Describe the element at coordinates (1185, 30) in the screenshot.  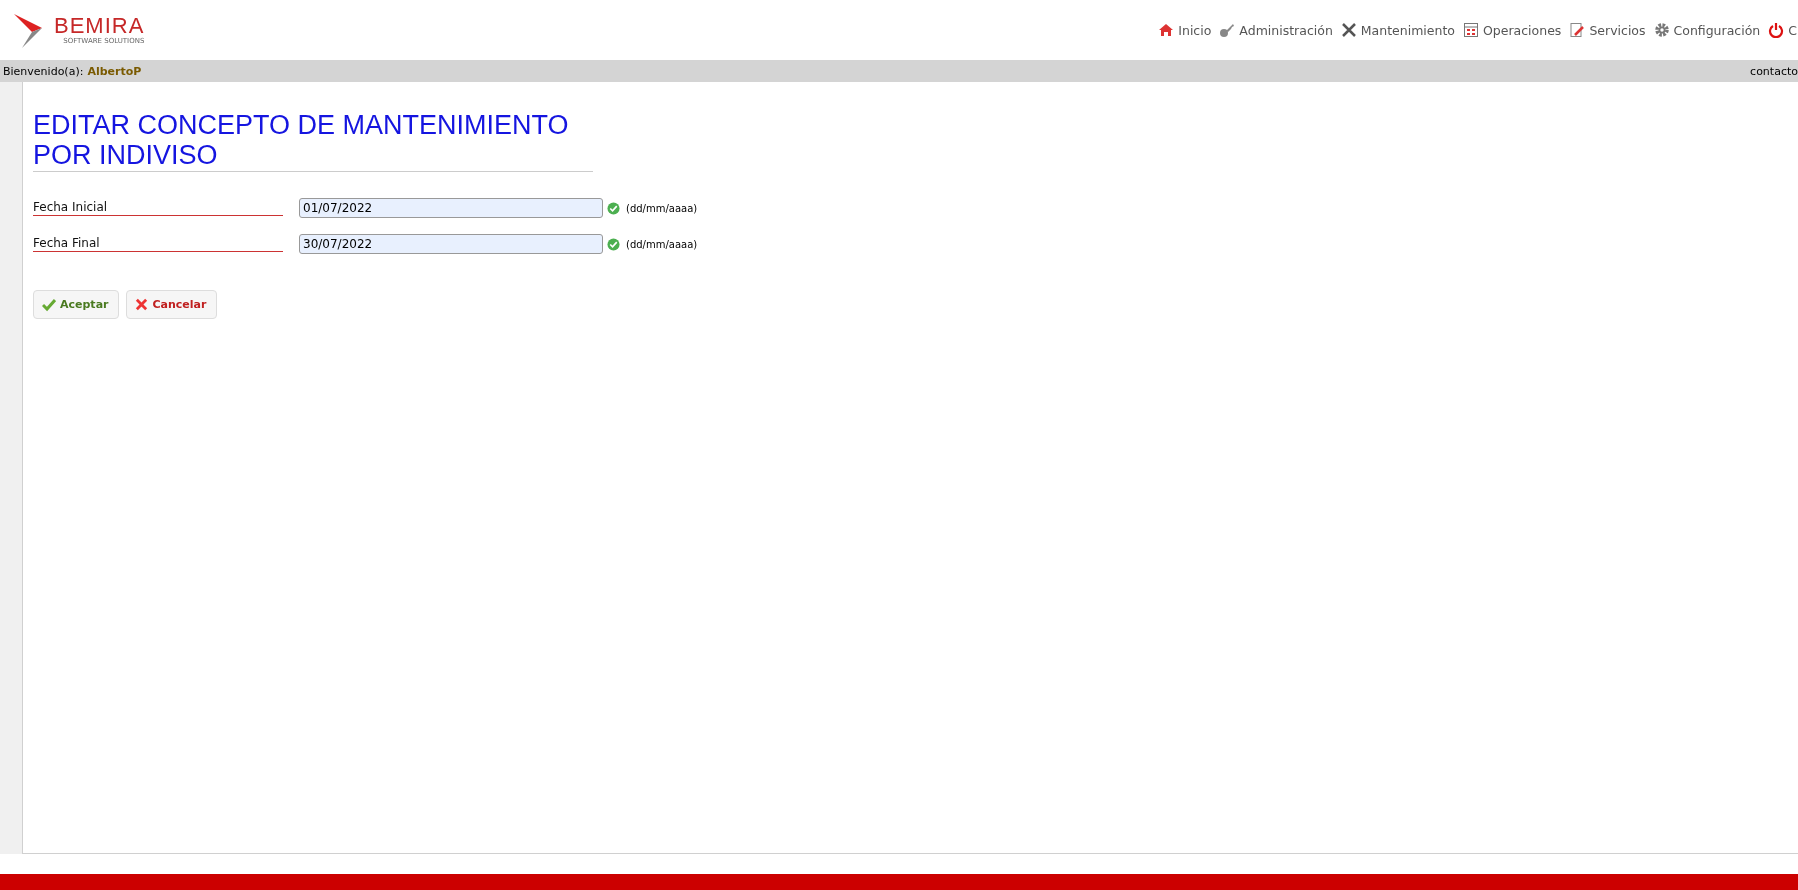
I see `nav-link: Inicio` at that location.